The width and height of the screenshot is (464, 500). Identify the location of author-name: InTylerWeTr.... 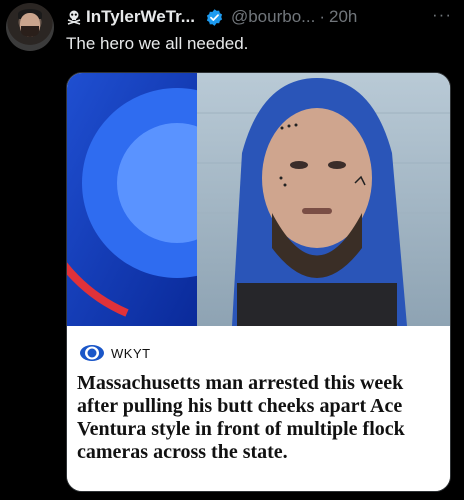
(140, 17).